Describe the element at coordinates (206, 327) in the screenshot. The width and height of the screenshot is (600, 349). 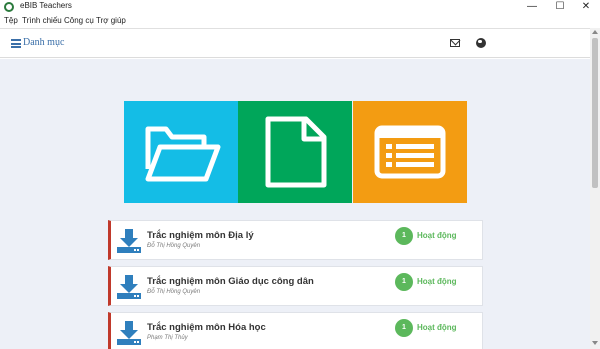
I see `test-title: Trắc nghiệm môn Hóa học` at that location.